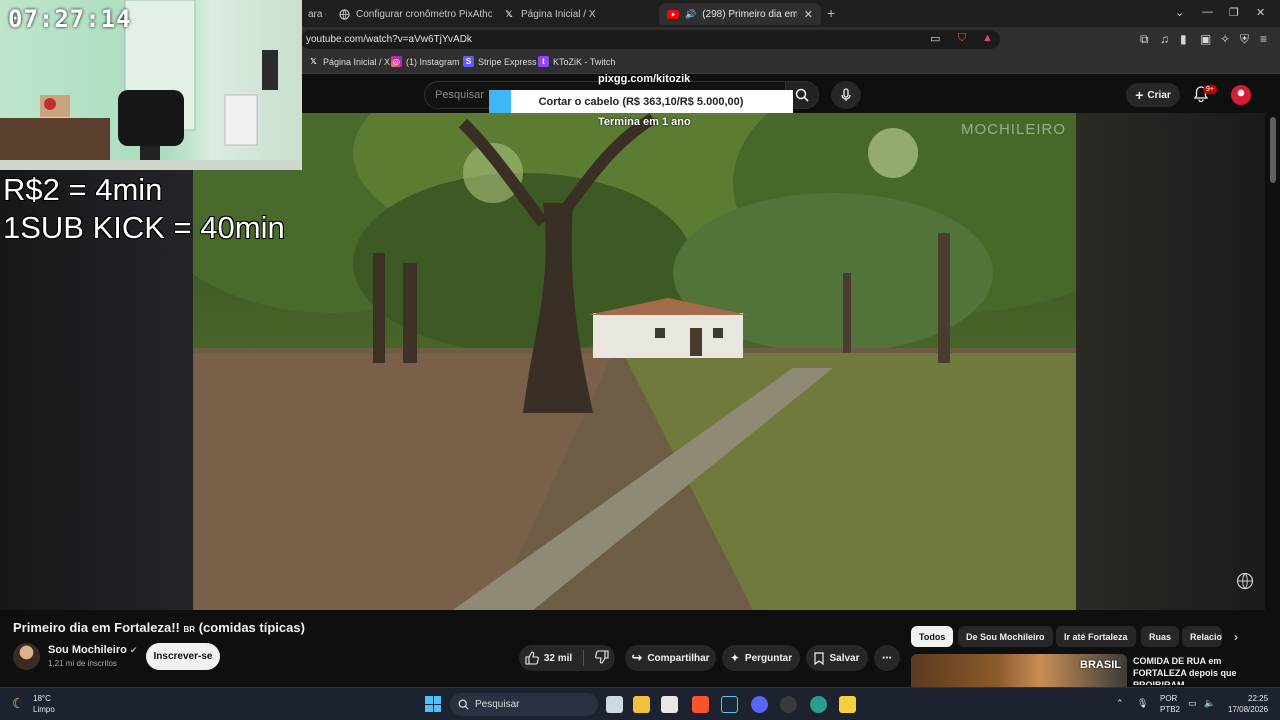  I want to click on taskbar-date: 17/08/2026, so click(1248, 709).